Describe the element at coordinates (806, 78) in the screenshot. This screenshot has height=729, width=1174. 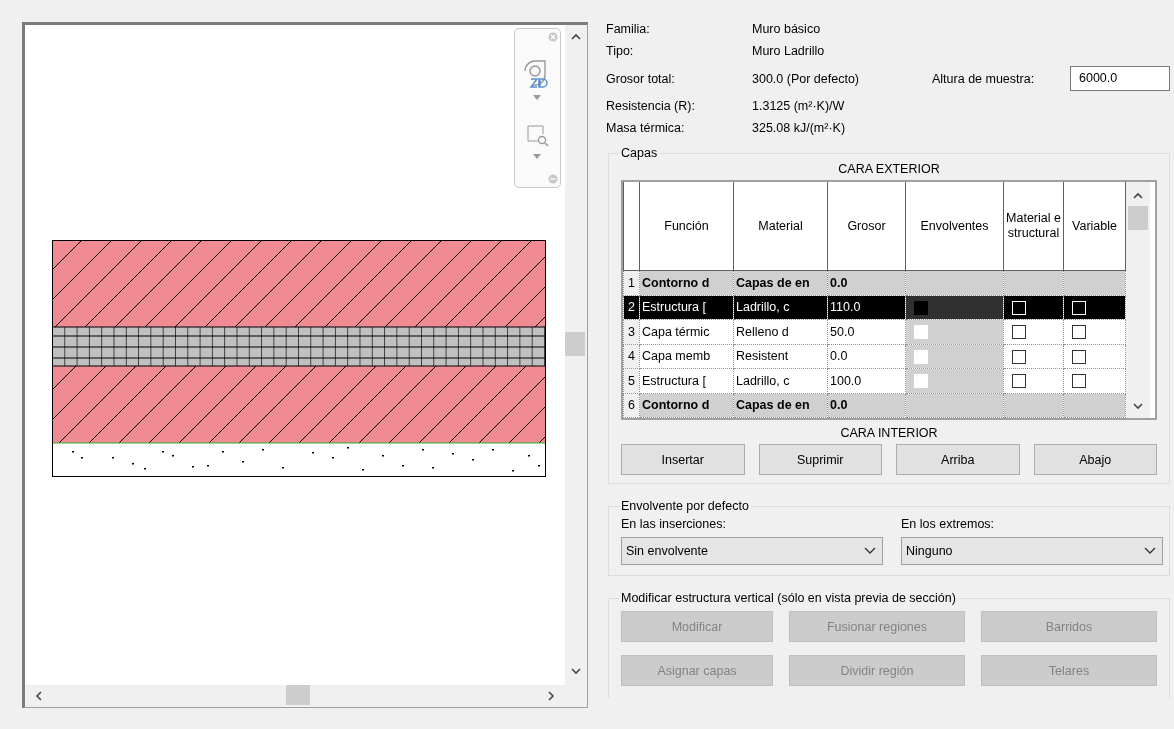
I see `property-value: 300.0 (Por defecto)` at that location.